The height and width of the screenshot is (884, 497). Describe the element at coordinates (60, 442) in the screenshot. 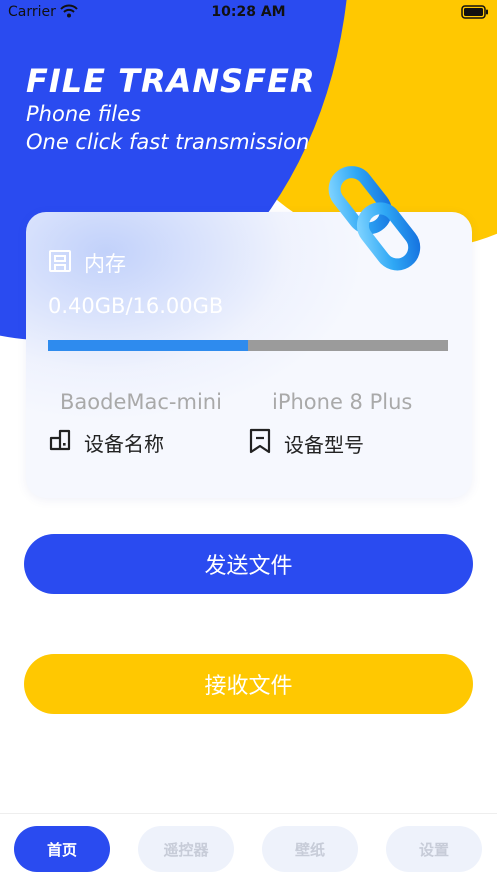

I see `device-icon` at that location.